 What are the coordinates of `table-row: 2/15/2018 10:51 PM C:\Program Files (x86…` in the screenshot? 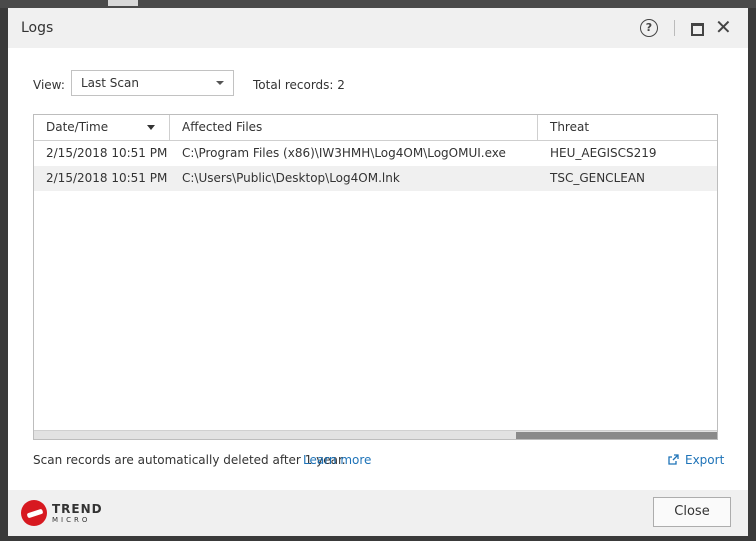 It's located at (375, 153).